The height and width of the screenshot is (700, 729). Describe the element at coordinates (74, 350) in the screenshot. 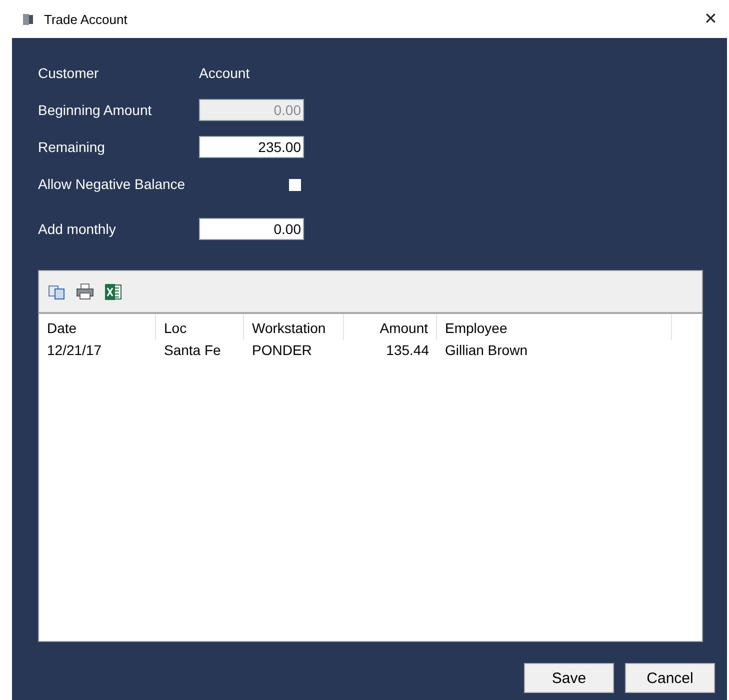

I see `table-cell-text: 12/21/17` at that location.